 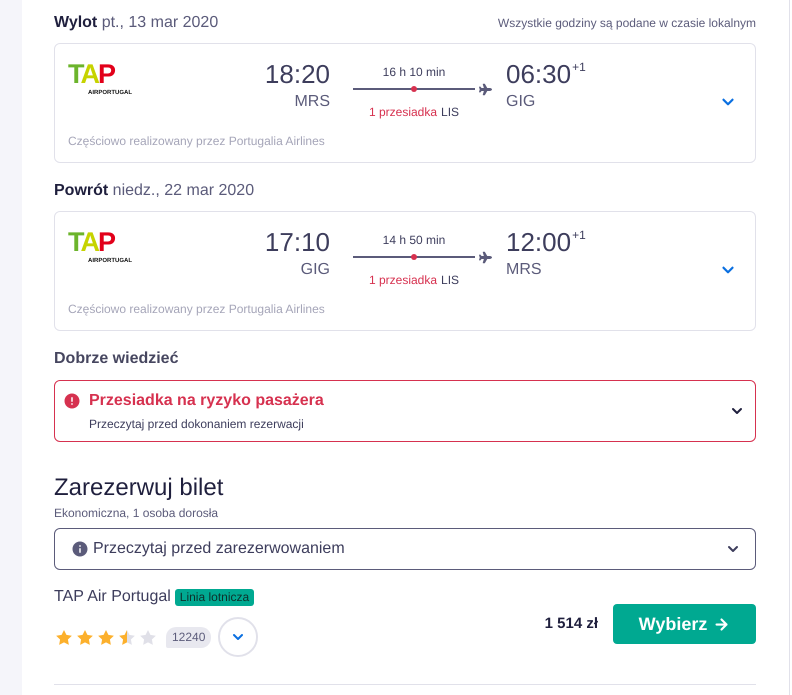 I want to click on review-count: 12240, so click(x=189, y=637).